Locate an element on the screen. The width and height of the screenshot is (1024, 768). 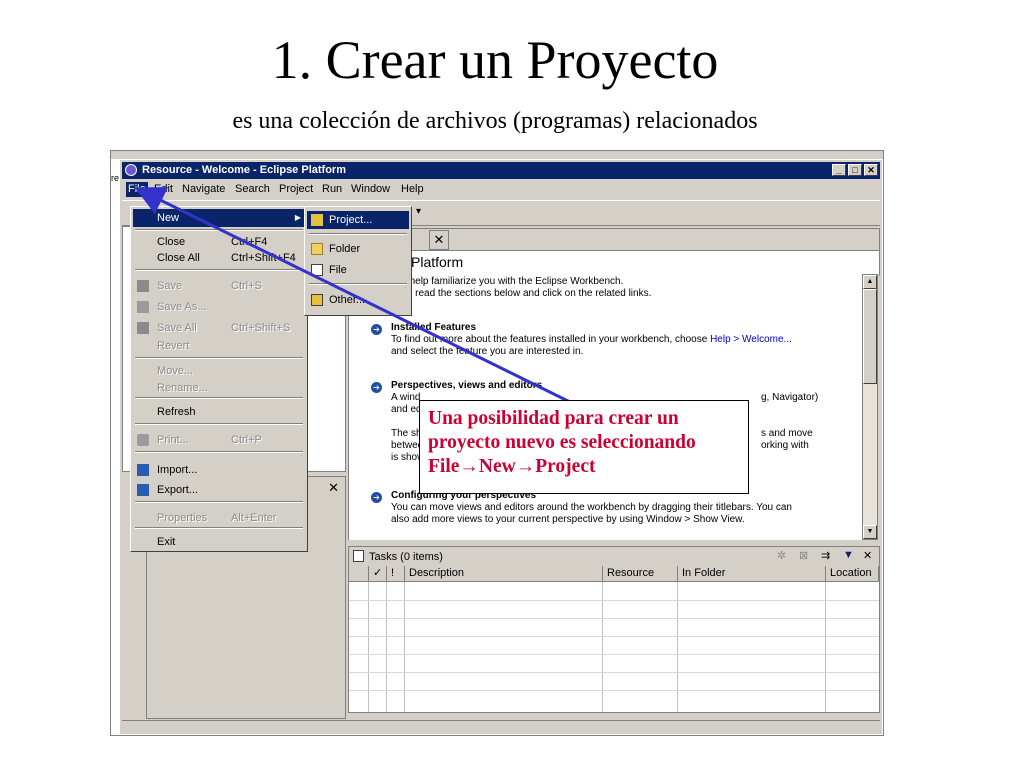
welcome-editor-tab: e ✕ is located at coordinates (614, 240).